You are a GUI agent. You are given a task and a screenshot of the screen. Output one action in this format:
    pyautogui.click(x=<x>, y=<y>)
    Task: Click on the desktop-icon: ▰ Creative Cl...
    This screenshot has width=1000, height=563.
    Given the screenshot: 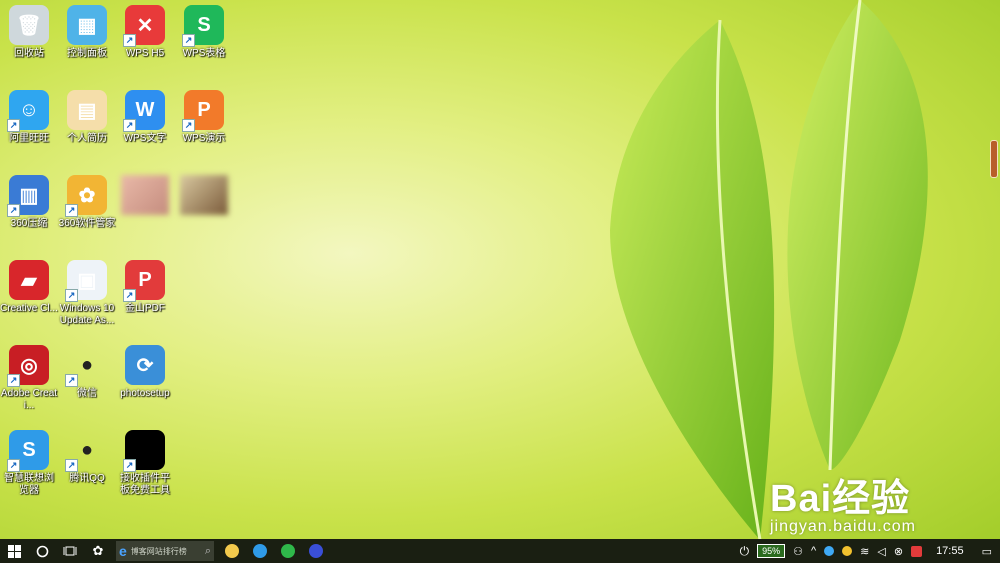 What is the action you would take?
    pyautogui.click(x=29, y=287)
    